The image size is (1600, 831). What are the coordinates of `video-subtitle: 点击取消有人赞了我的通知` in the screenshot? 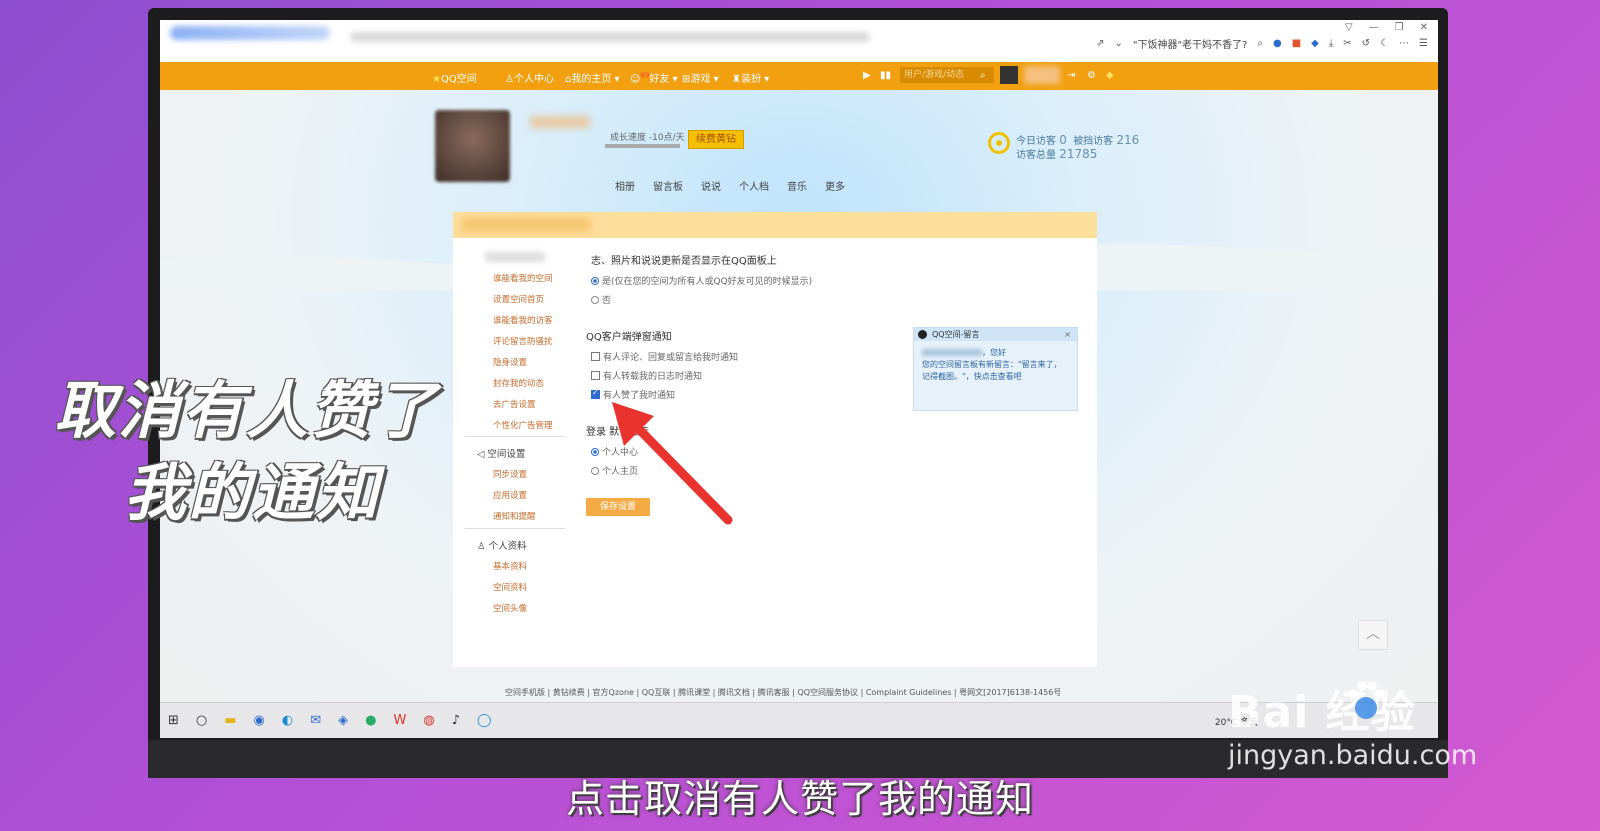 It's located at (799, 799).